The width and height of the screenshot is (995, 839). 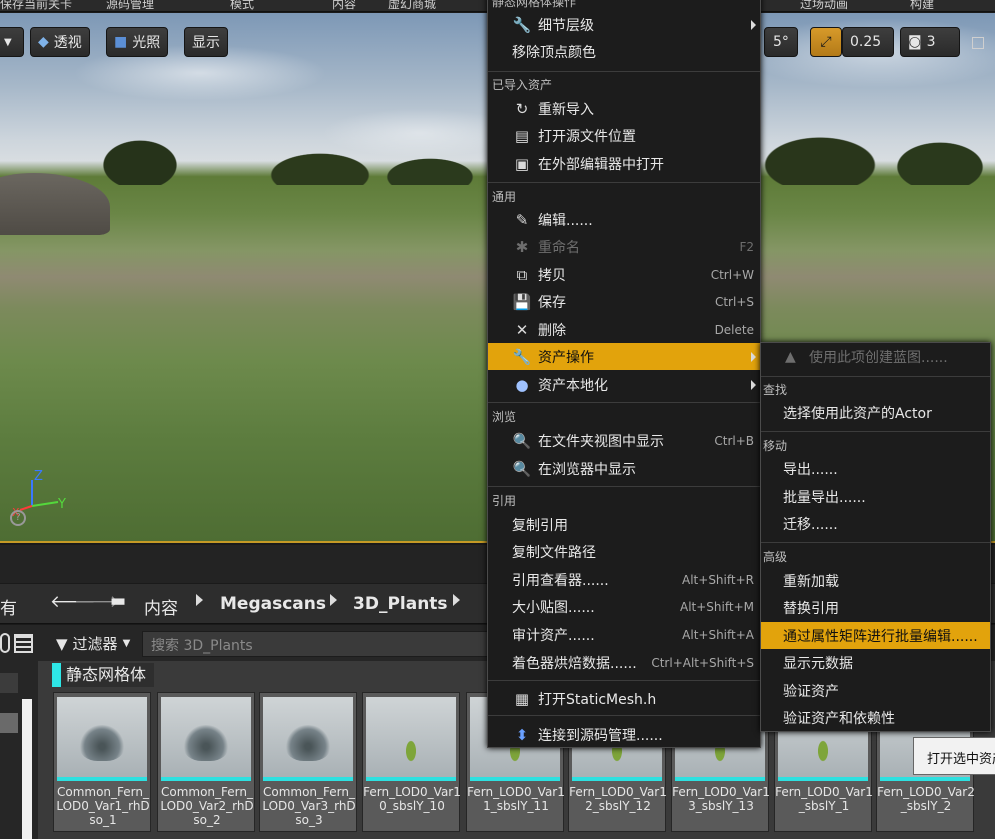 What do you see at coordinates (624, 135) in the screenshot?
I see `menu-item-open-source-location: ▤ 打开源文件位置` at bounding box center [624, 135].